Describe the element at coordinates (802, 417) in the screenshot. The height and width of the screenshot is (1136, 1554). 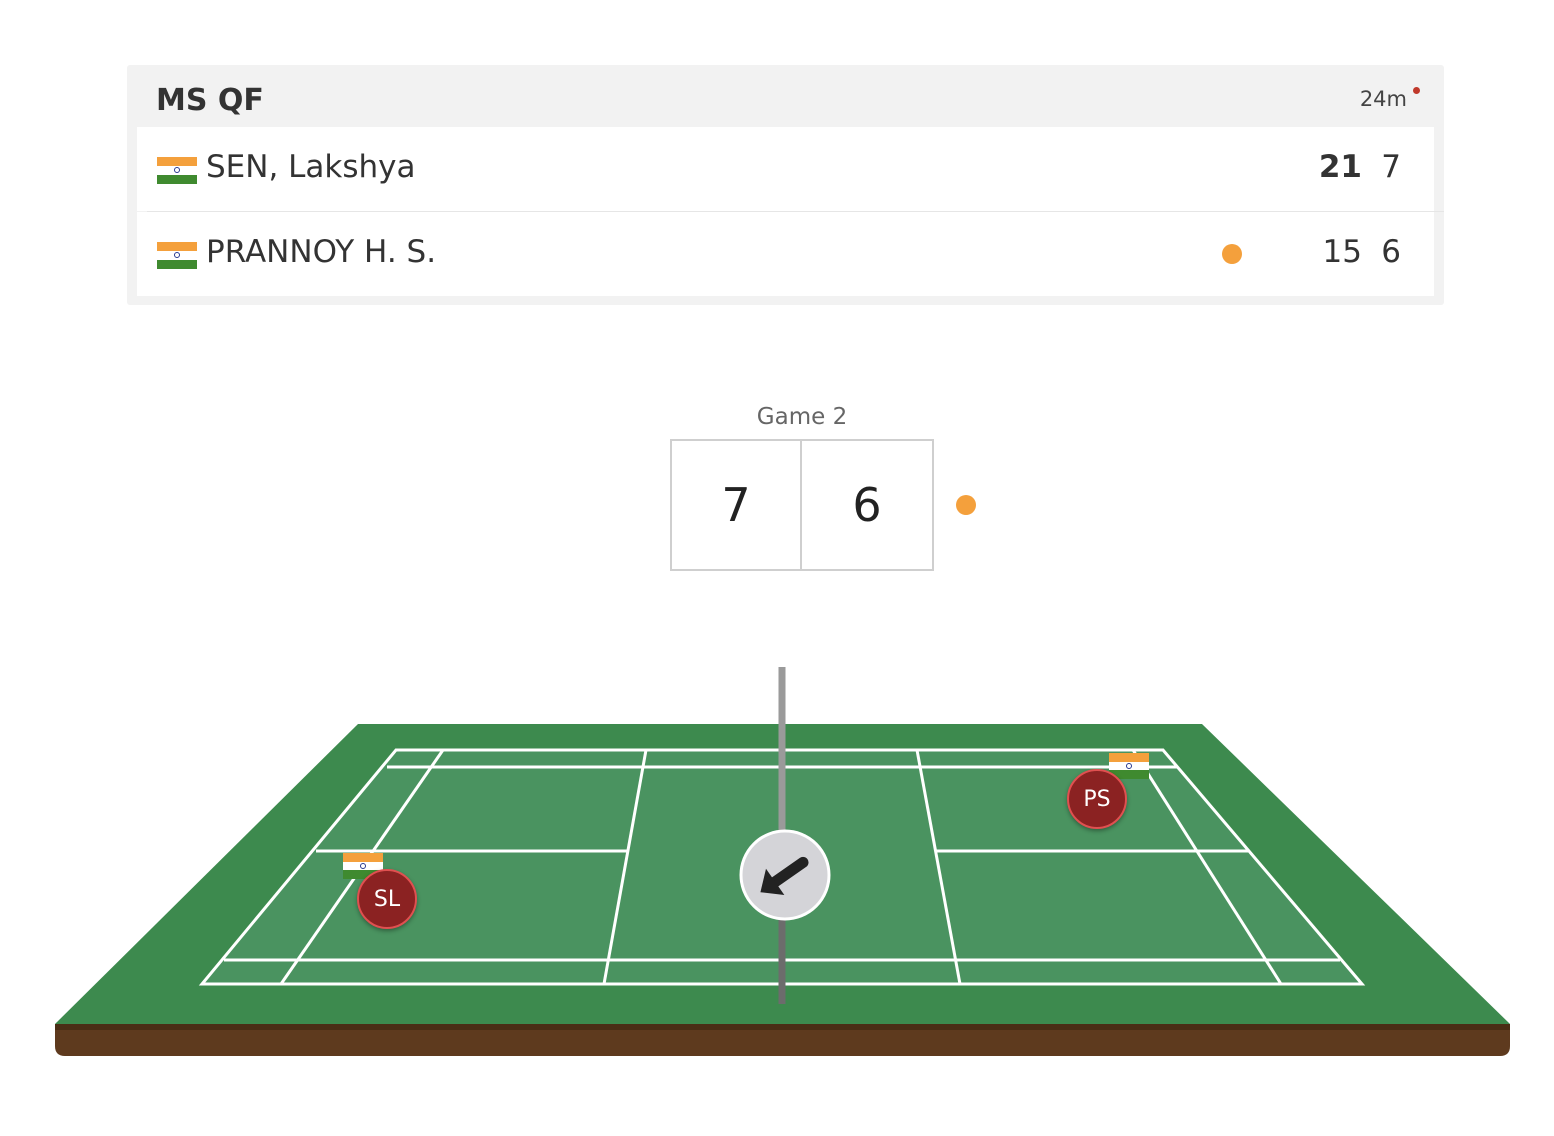
I see `current-game-label: Game 2` at that location.